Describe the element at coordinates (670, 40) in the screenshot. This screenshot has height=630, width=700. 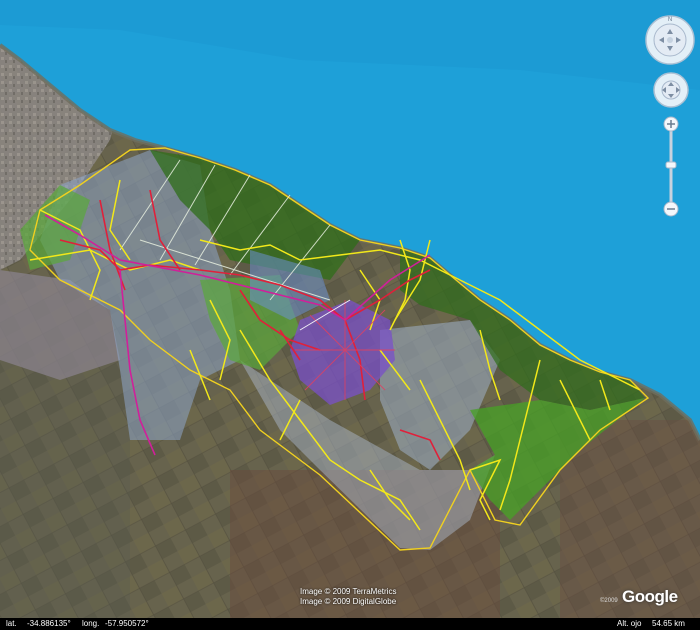
I see `compass-icon: N` at that location.